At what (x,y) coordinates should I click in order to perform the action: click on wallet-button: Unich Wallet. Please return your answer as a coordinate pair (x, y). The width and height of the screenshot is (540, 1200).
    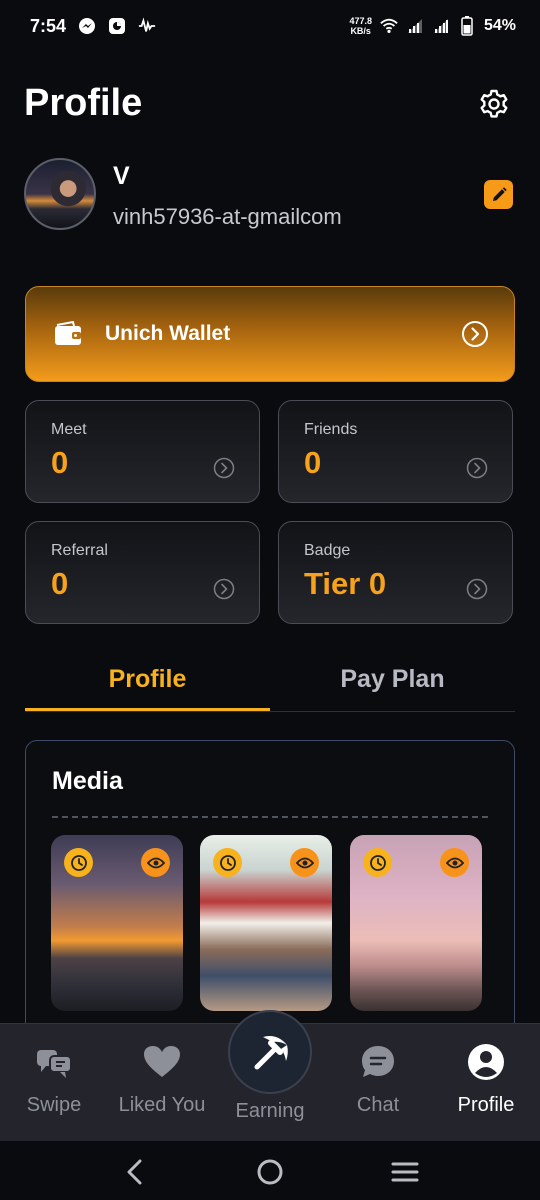
    Looking at the image, I should click on (270, 334).